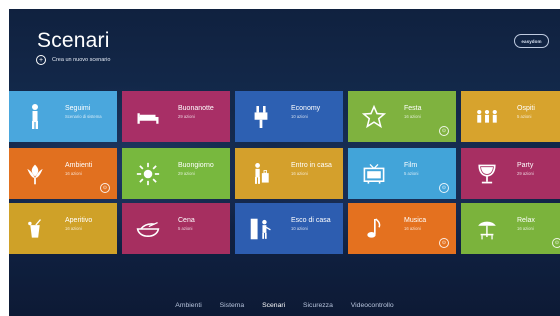 This screenshot has width=560, height=316. What do you see at coordinates (176, 173) in the screenshot?
I see `scenario-tile-buongiorno: Buongiorno 29 azioni` at bounding box center [176, 173].